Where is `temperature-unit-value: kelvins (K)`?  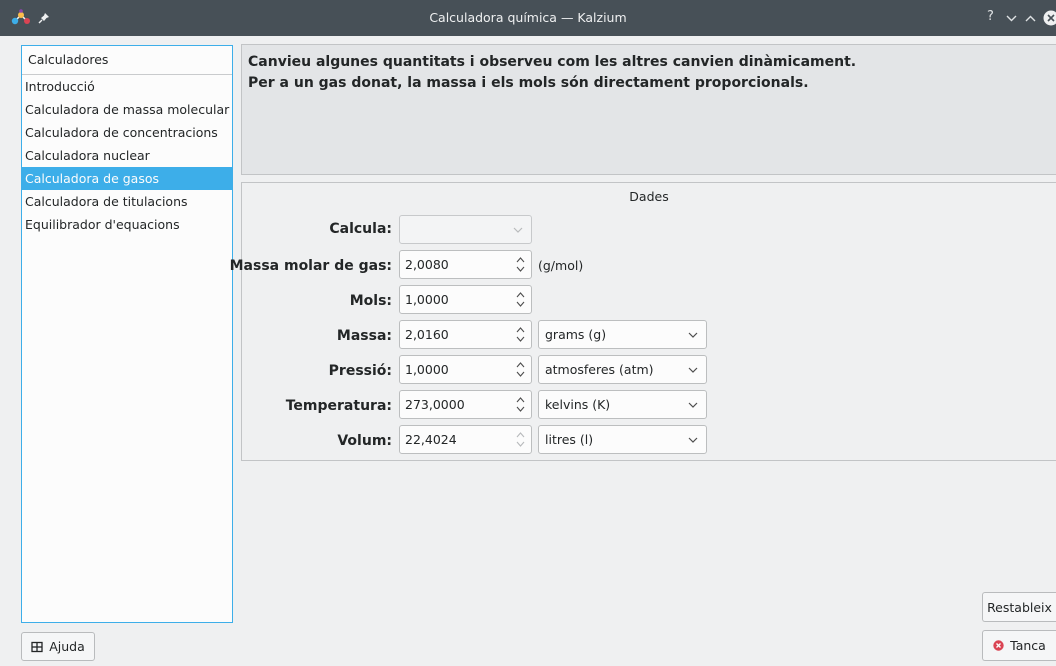
temperature-unit-value: kelvins (K) is located at coordinates (578, 404).